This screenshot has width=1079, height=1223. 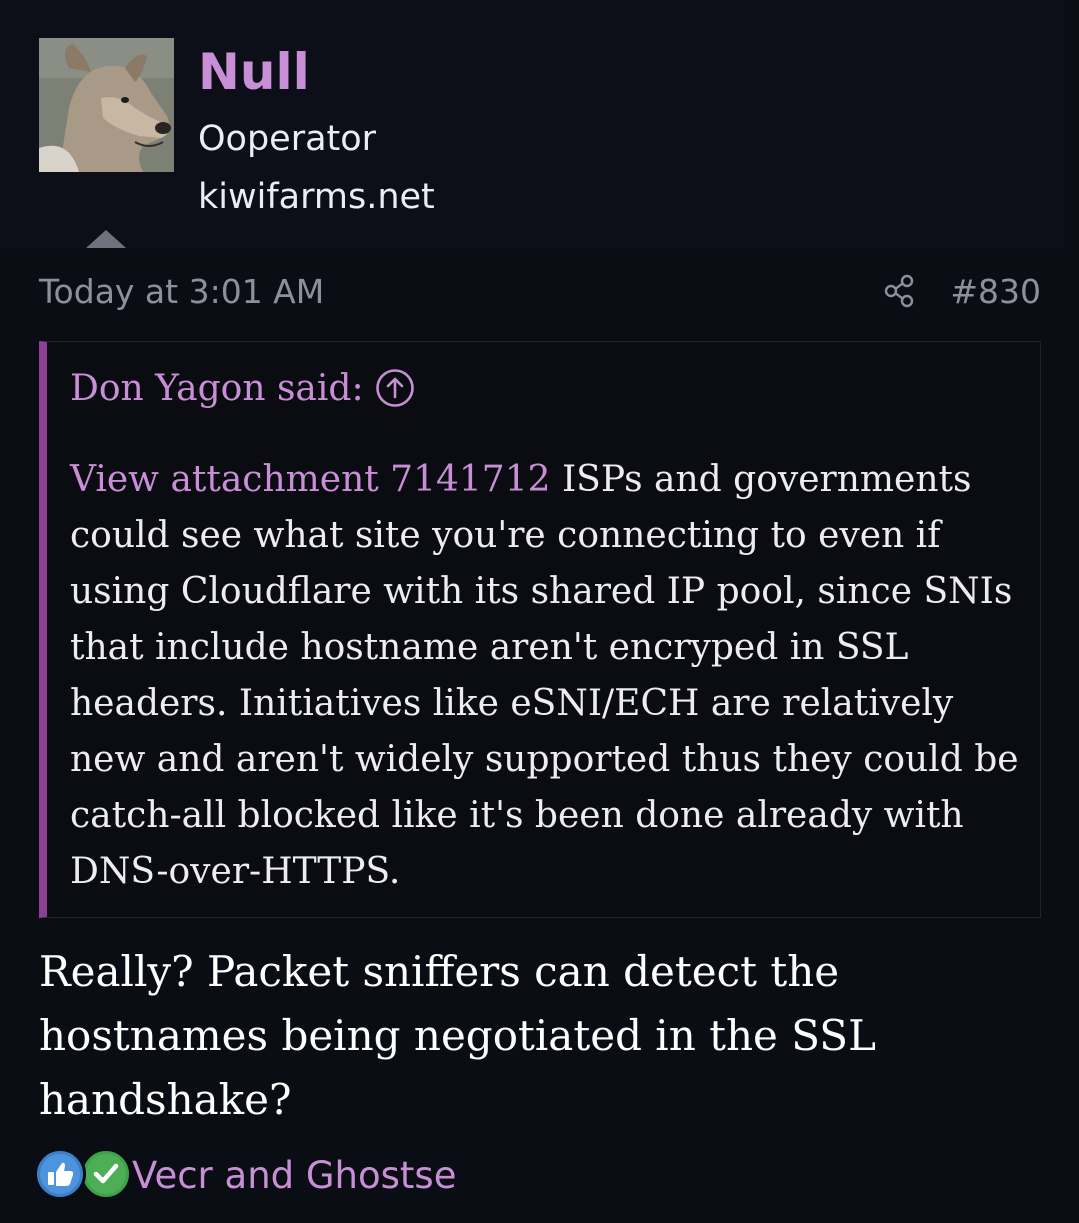 I want to click on dog-avatar-image, so click(x=106, y=105).